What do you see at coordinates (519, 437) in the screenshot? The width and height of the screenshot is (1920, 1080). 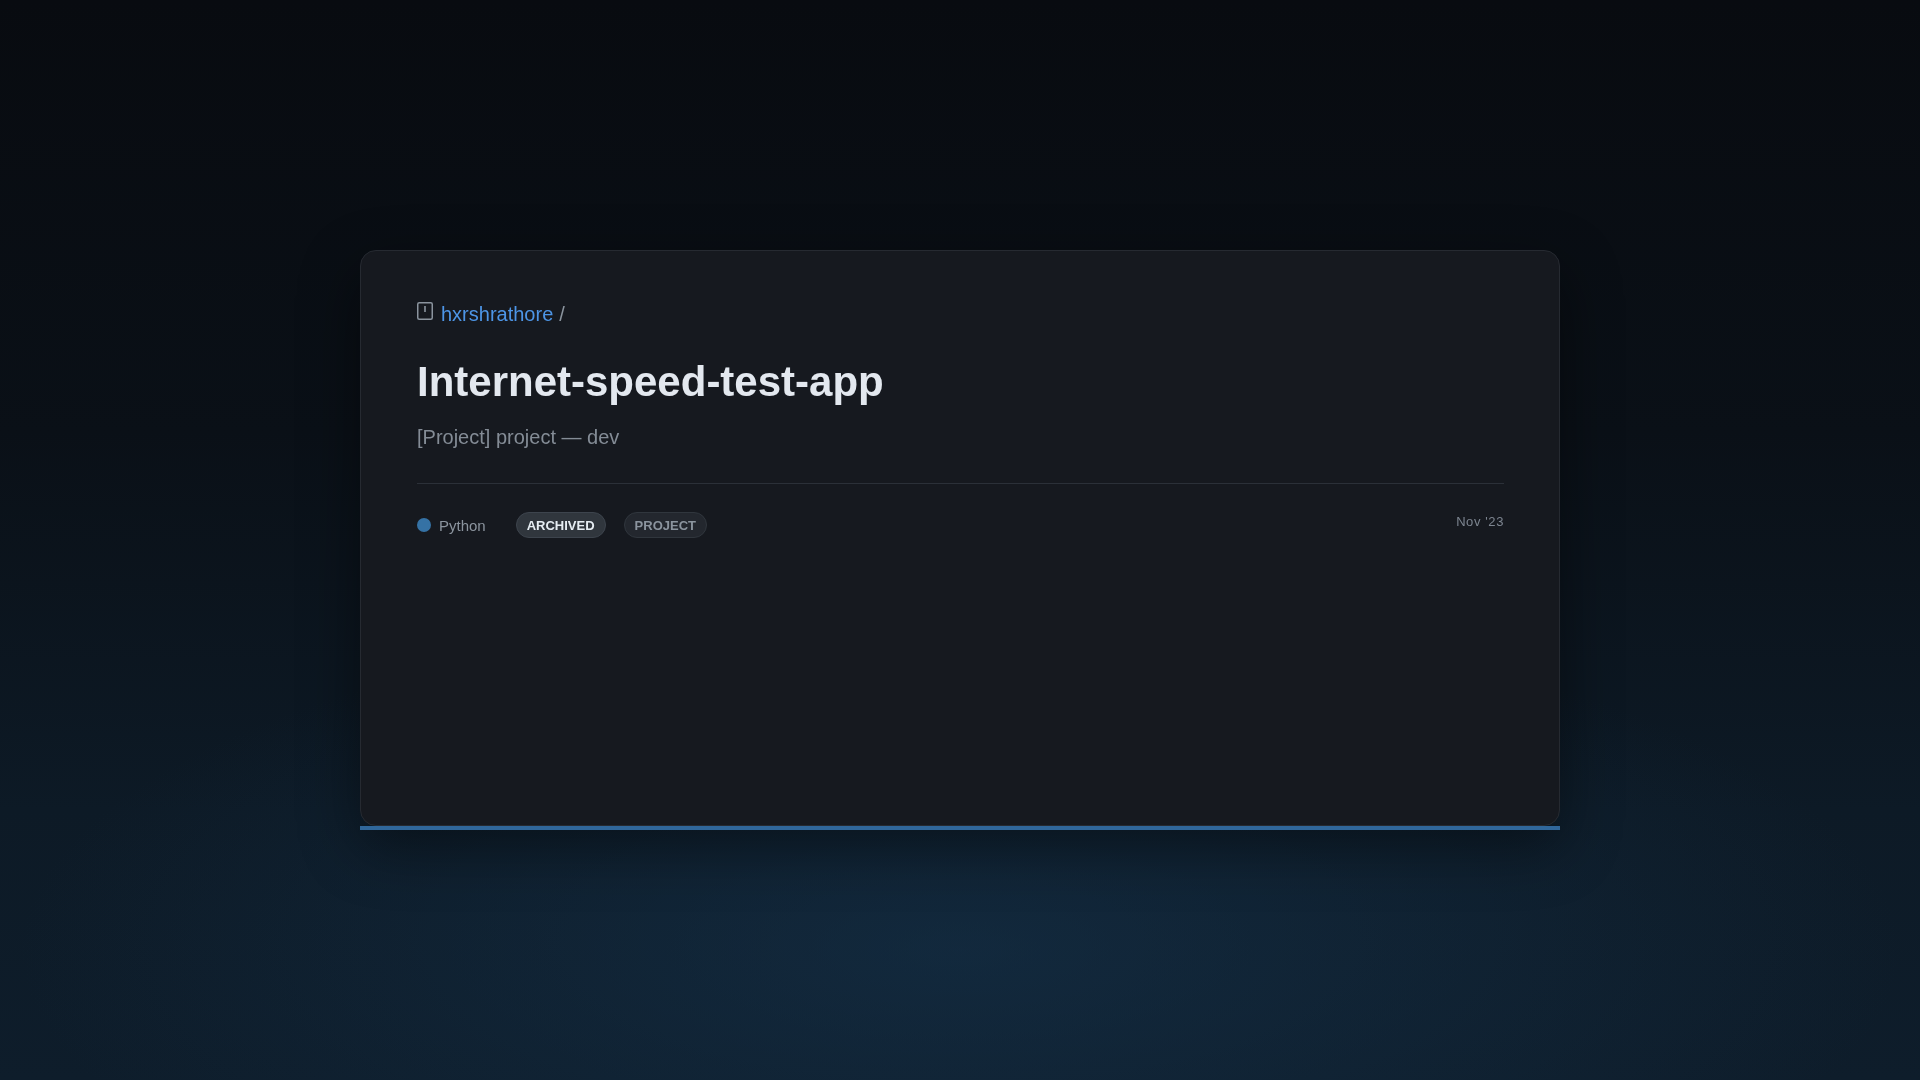 I see `repo-description: [Project] project — dev` at bounding box center [519, 437].